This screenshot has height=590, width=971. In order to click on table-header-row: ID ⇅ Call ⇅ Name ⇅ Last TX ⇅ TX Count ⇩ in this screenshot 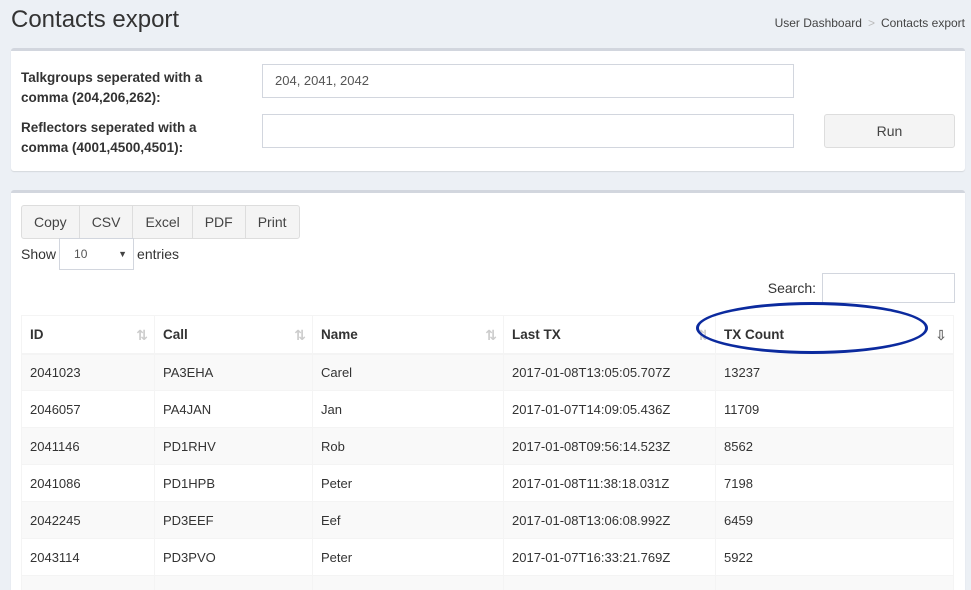, I will do `click(487, 335)`.